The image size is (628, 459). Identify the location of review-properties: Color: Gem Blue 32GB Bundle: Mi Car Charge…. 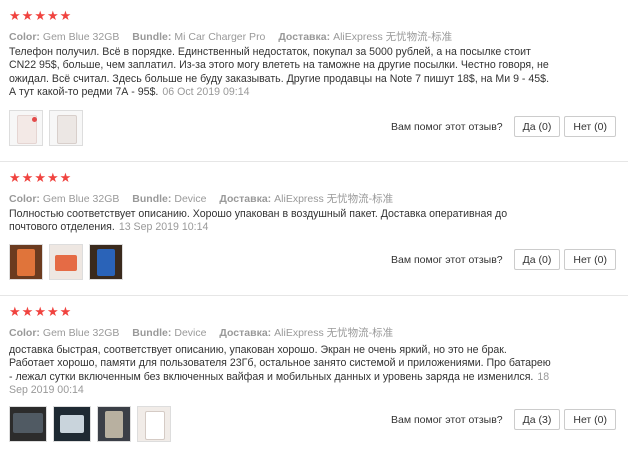
(235, 36).